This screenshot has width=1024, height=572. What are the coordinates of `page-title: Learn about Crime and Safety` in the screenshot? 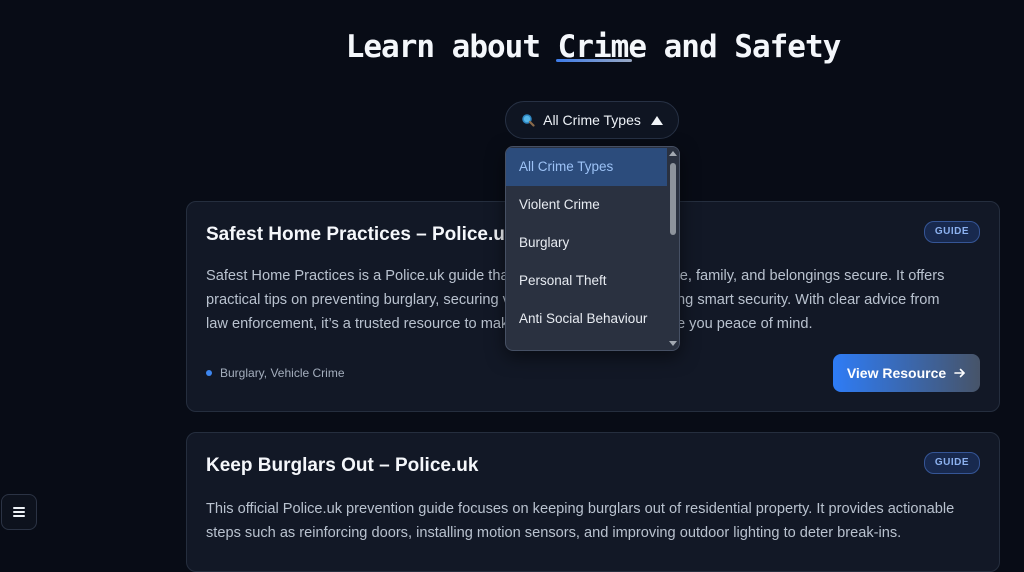 It's located at (593, 46).